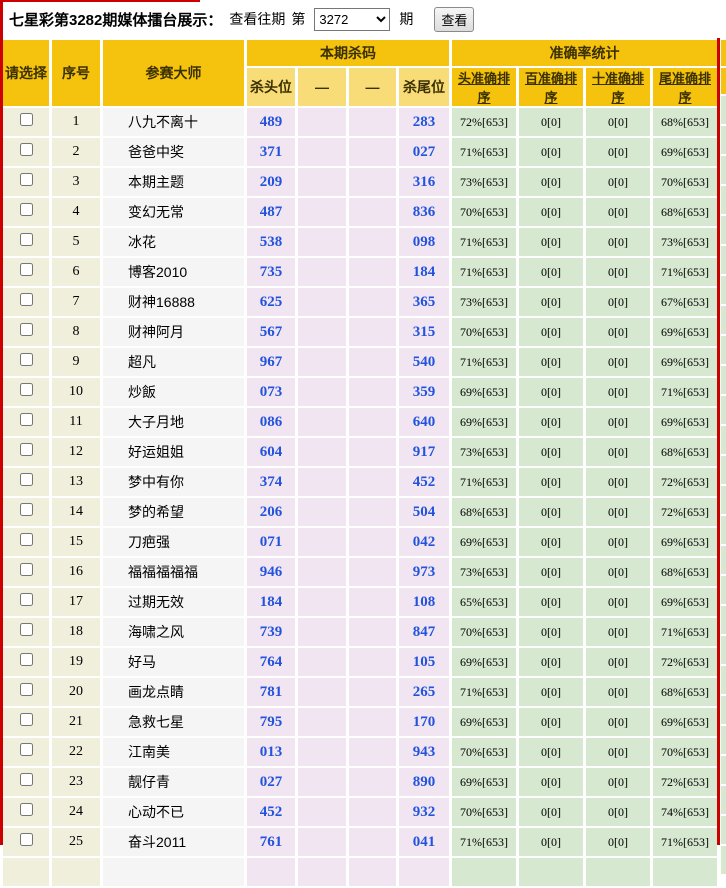  What do you see at coordinates (685, 512) in the screenshot?
I see `row-acc-tail: 72%[653]` at bounding box center [685, 512].